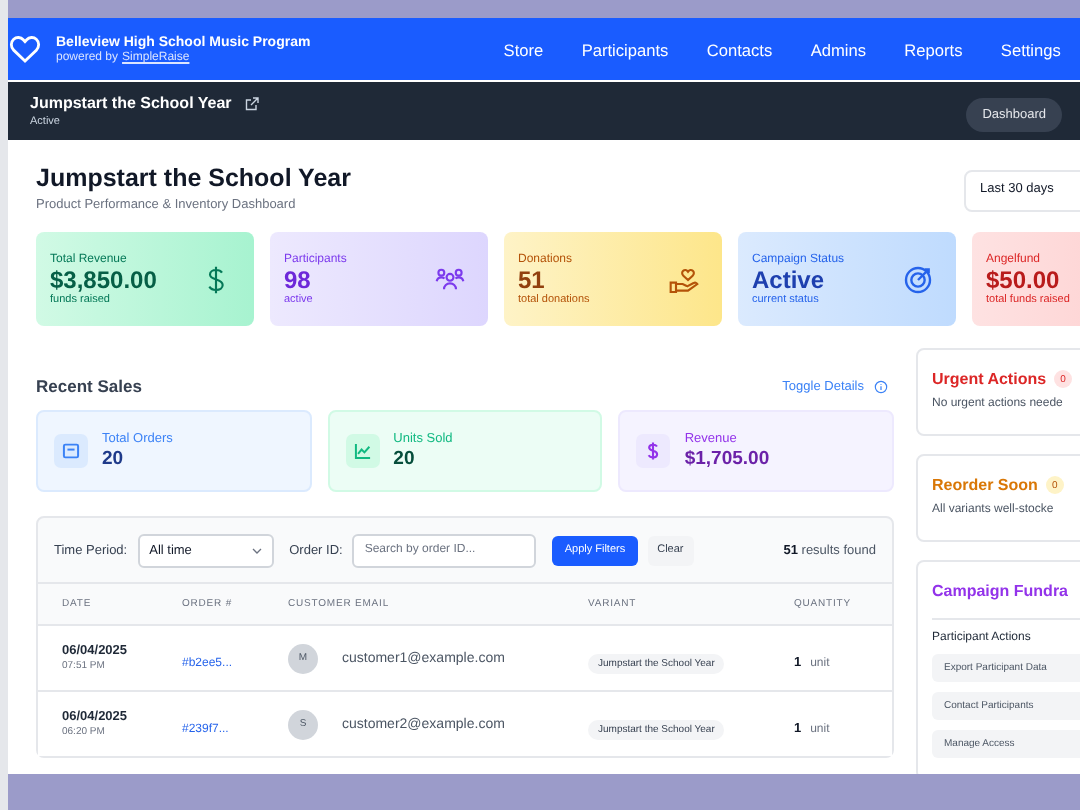 The image size is (1080, 810). I want to click on summary-value: $1,705.00, so click(727, 459).